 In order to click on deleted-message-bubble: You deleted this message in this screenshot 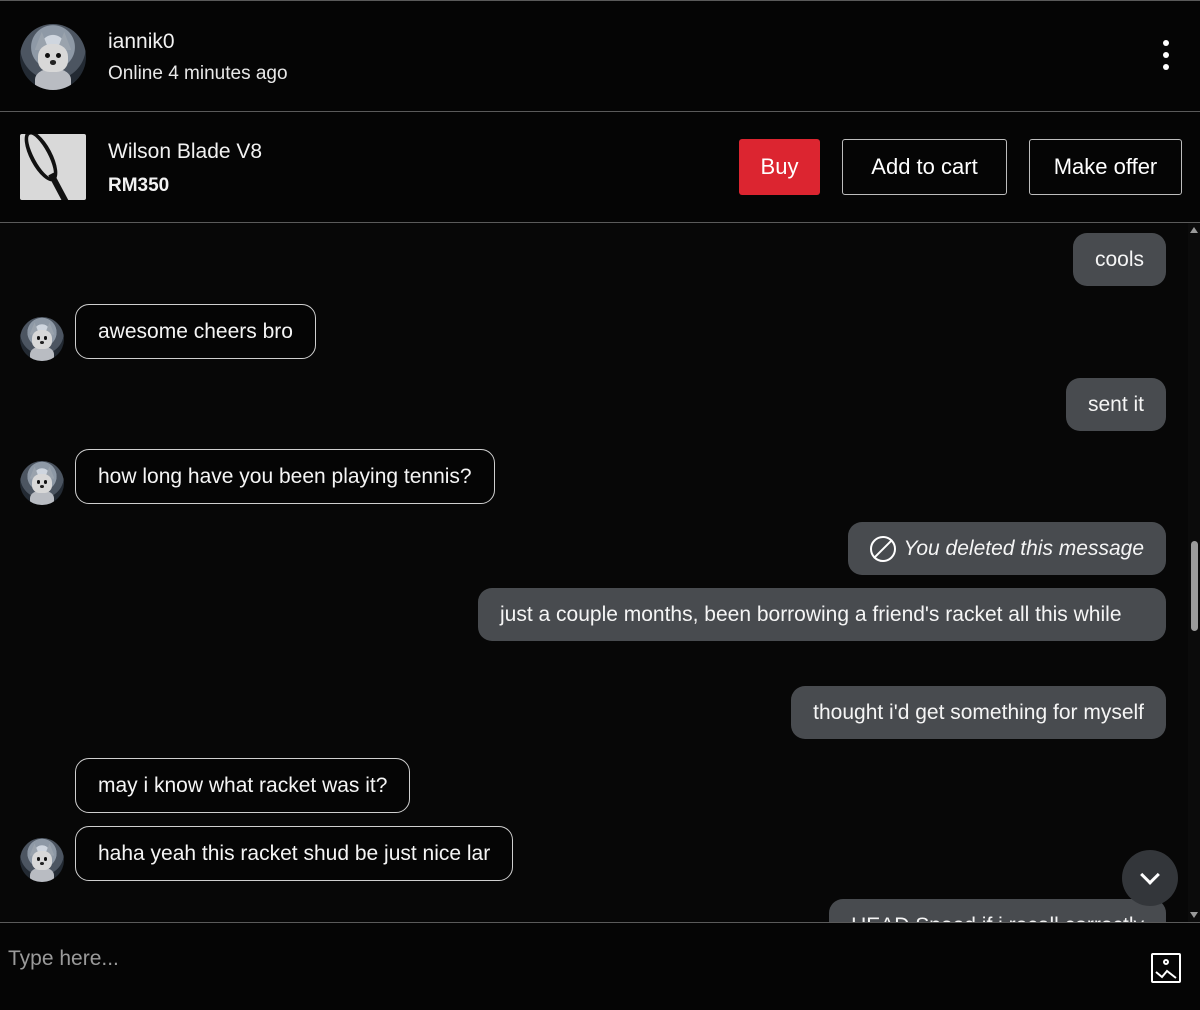, I will do `click(1006, 548)`.